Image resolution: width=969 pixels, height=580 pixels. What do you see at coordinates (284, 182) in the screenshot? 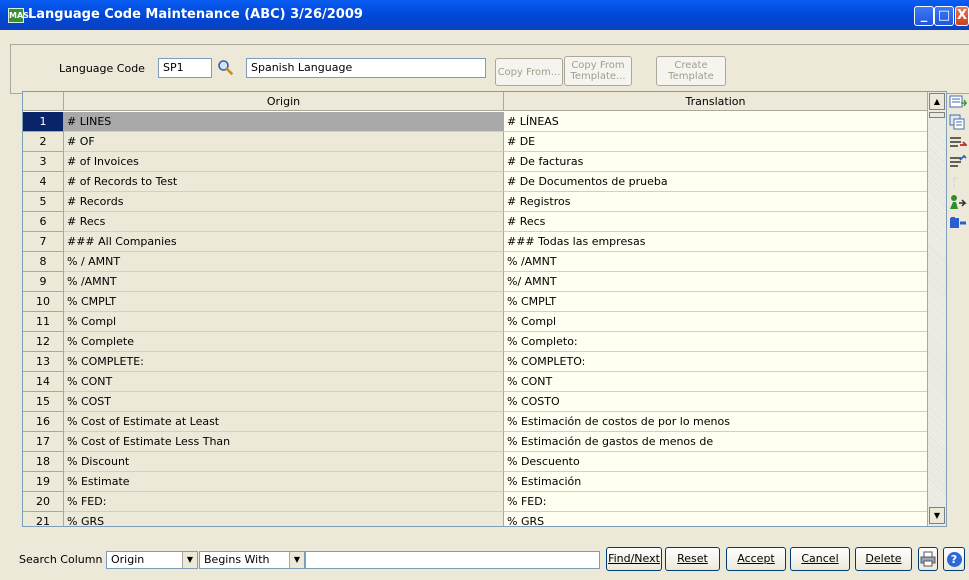
I see `origin-cell: # of Records to Test` at bounding box center [284, 182].